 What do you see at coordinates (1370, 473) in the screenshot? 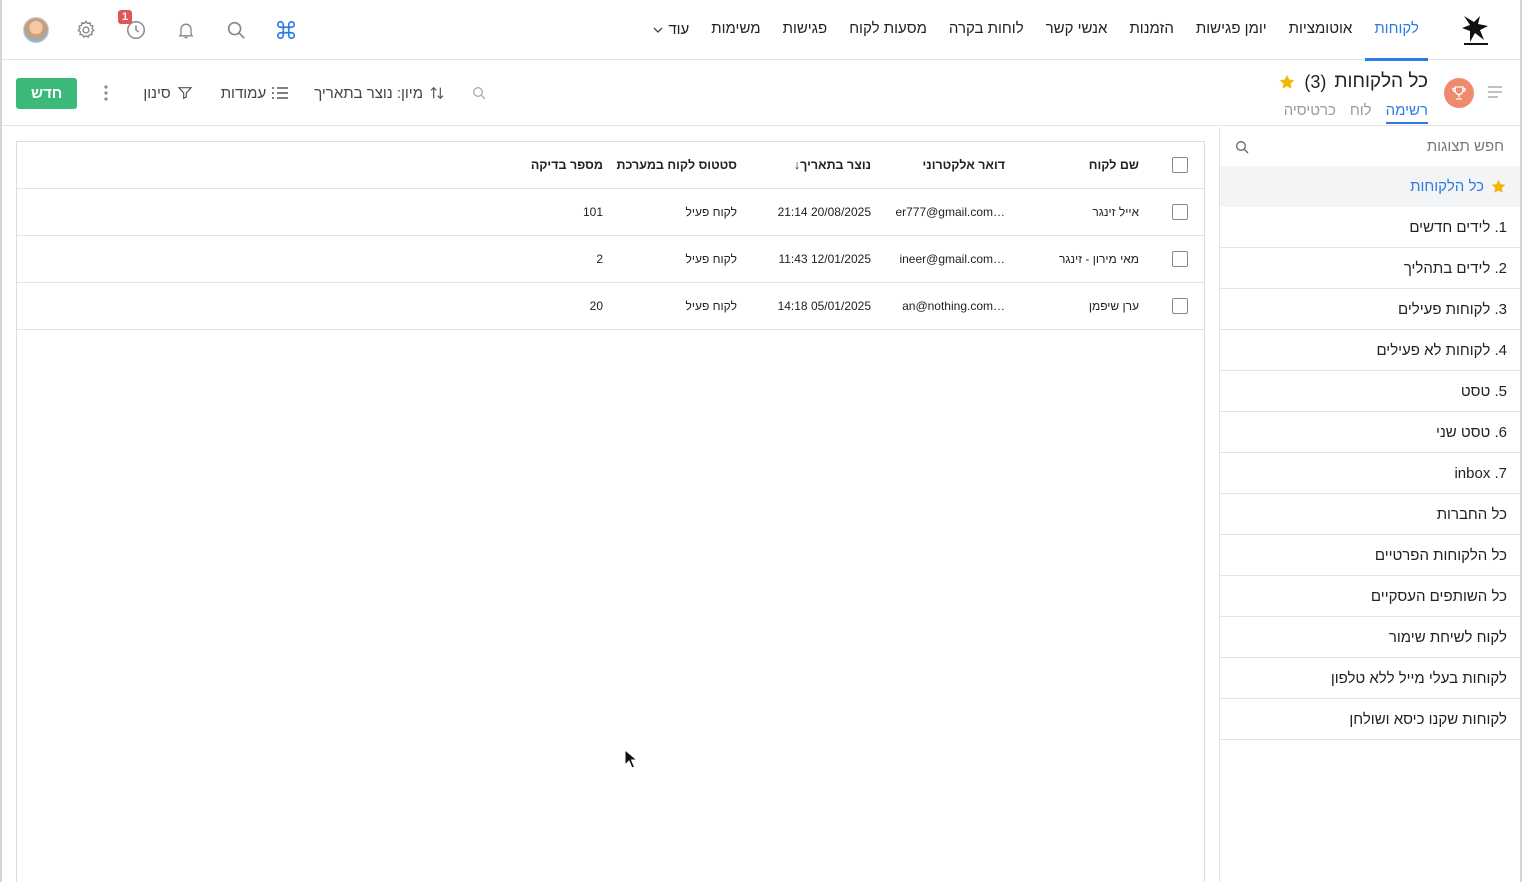
I see `sidebar-item-inbox: 7. inbox` at bounding box center [1370, 473].